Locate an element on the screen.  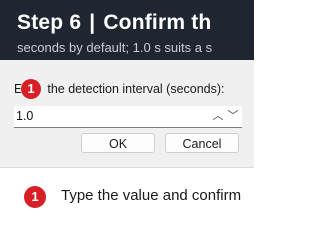
prompt-label: Ethe detection interval (seconds): is located at coordinates (119, 89).